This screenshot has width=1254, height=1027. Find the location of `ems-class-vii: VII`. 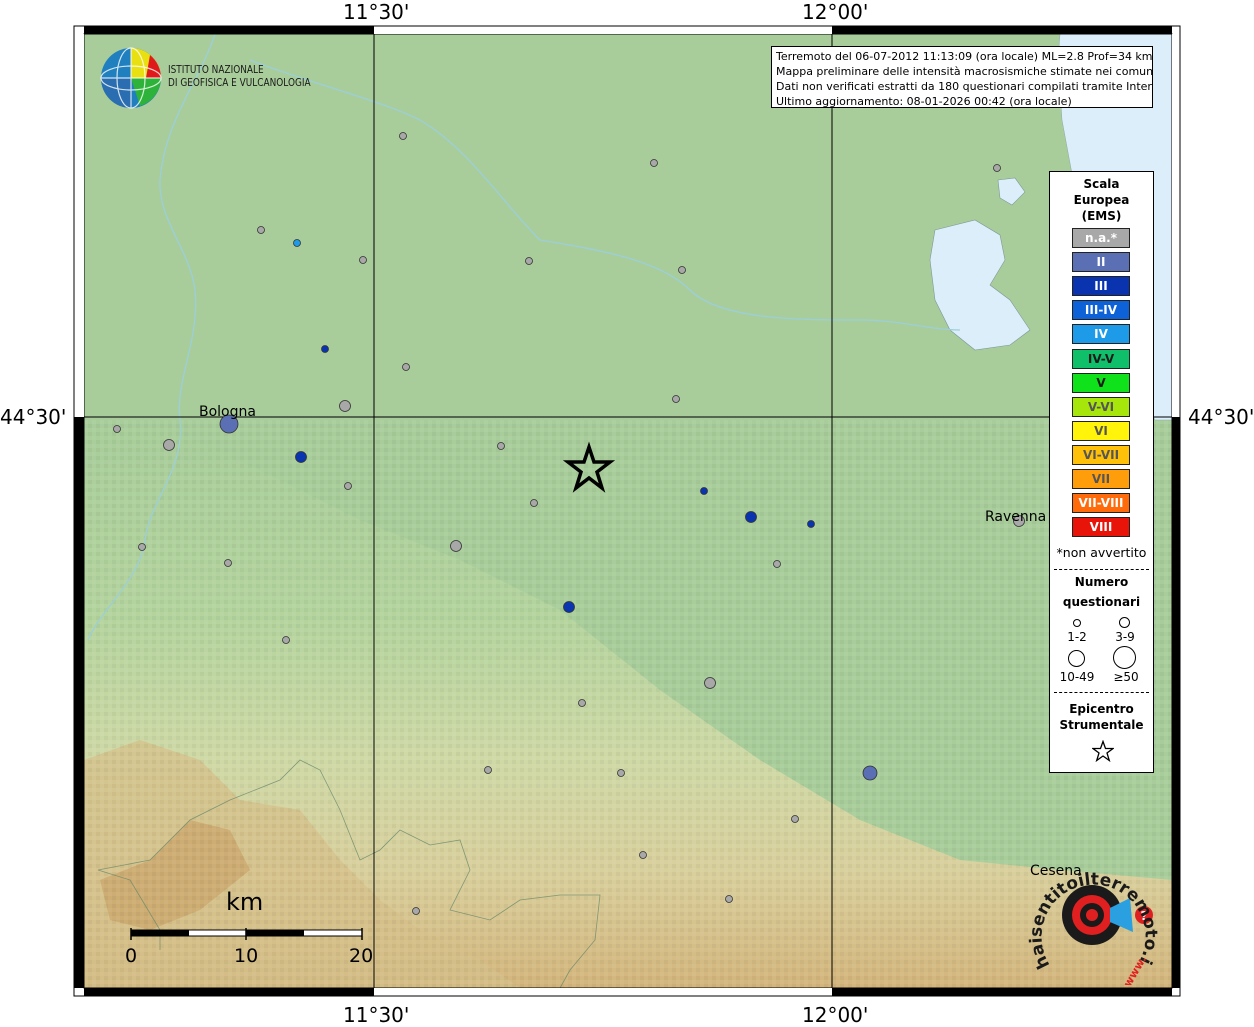

ems-class-vii: VII is located at coordinates (1101, 479).